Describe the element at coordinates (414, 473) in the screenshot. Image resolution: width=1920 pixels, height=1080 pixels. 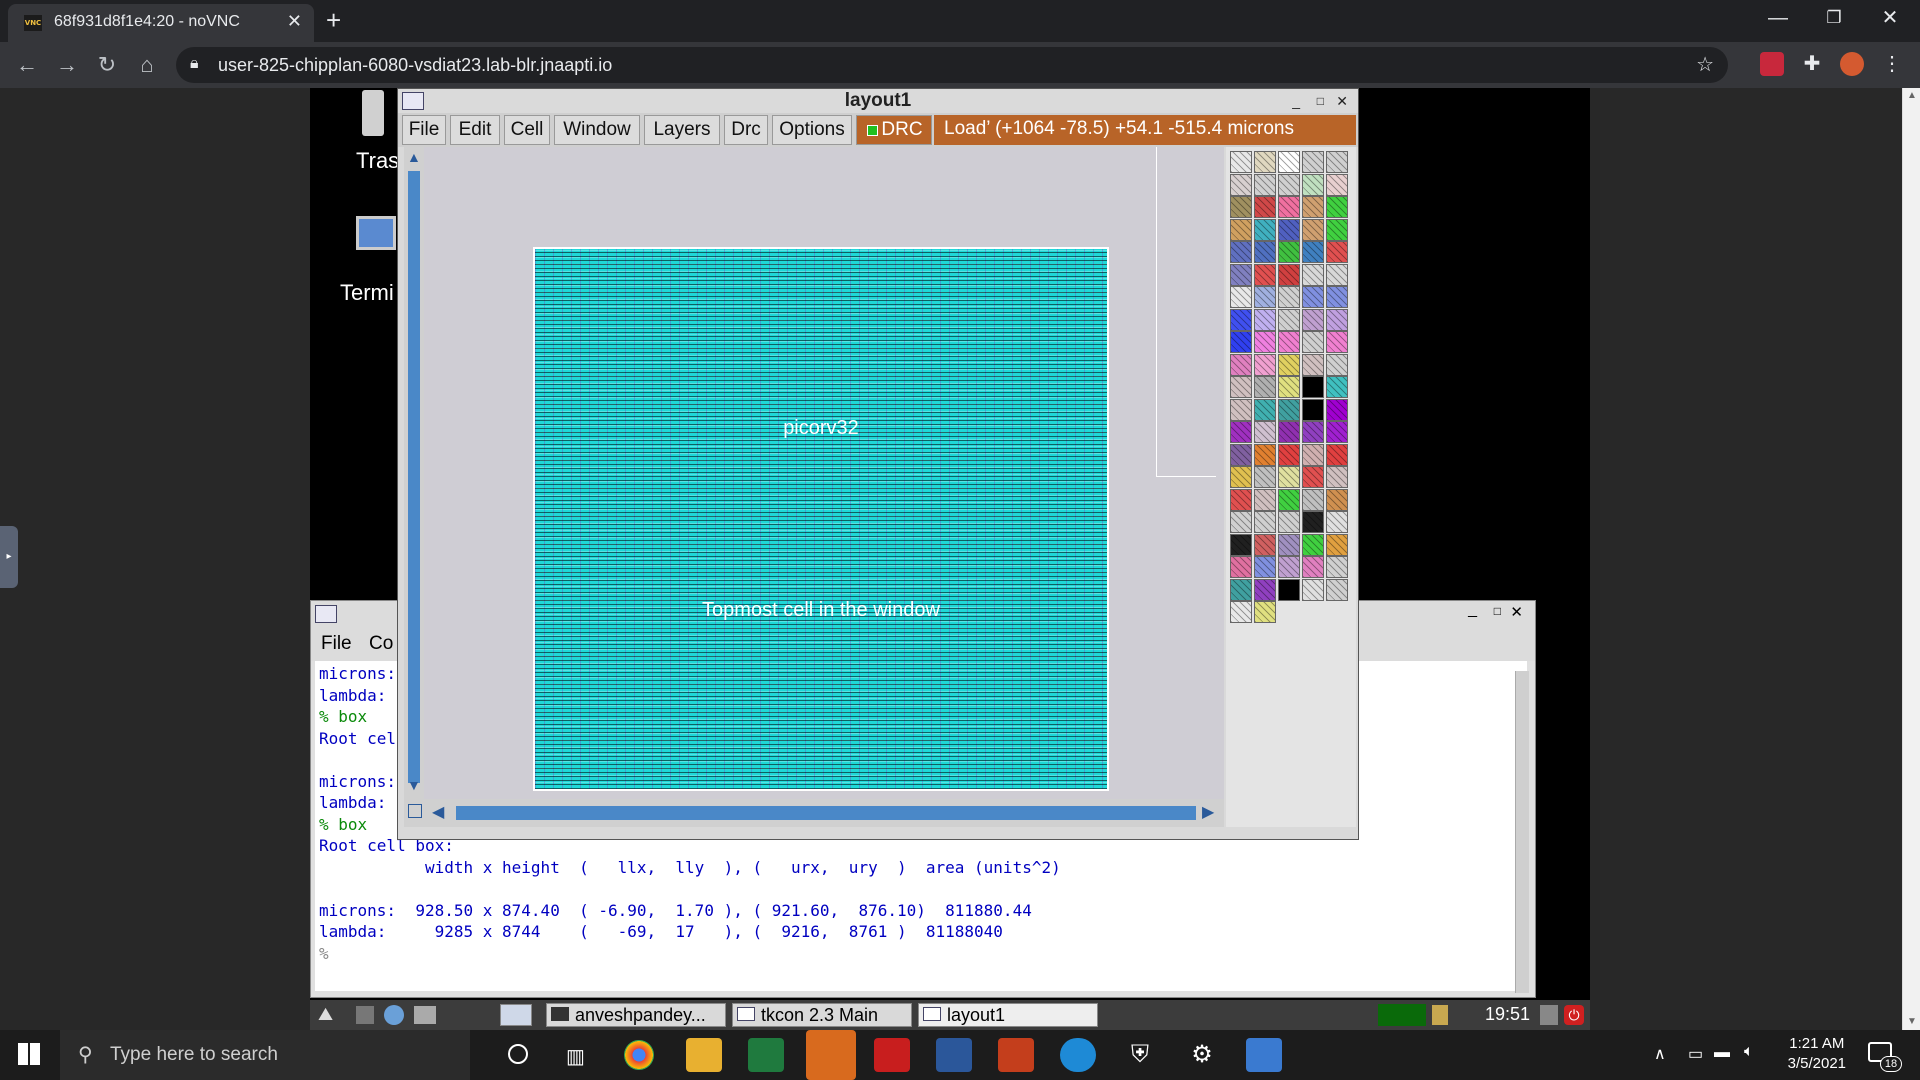
I see `vertical-scrollbar: ▲ ▼` at that location.